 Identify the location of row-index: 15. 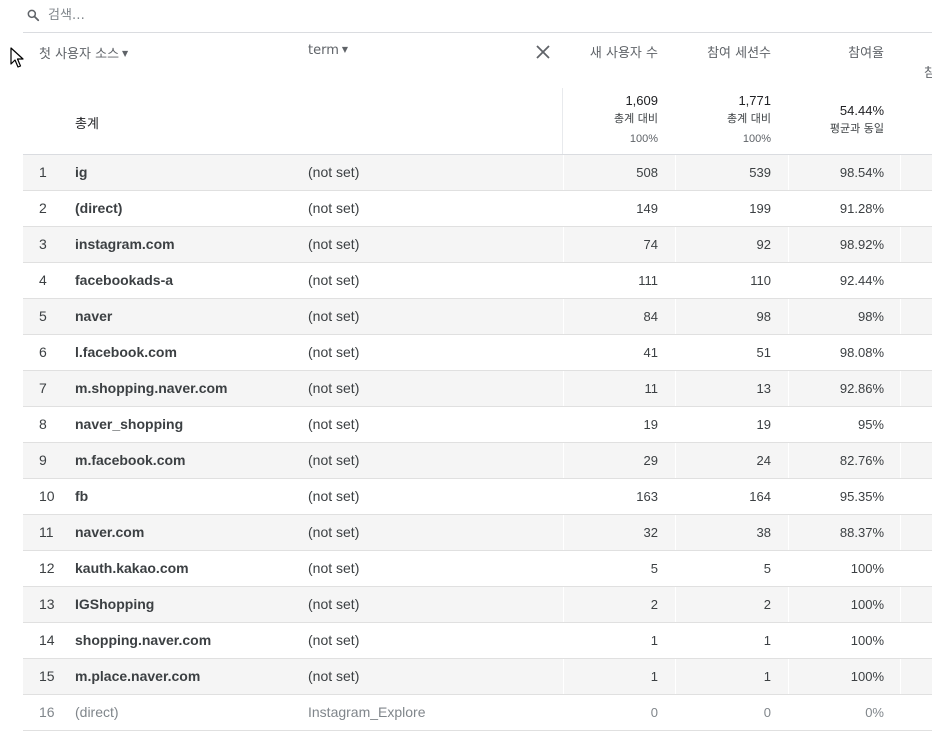
(47, 676).